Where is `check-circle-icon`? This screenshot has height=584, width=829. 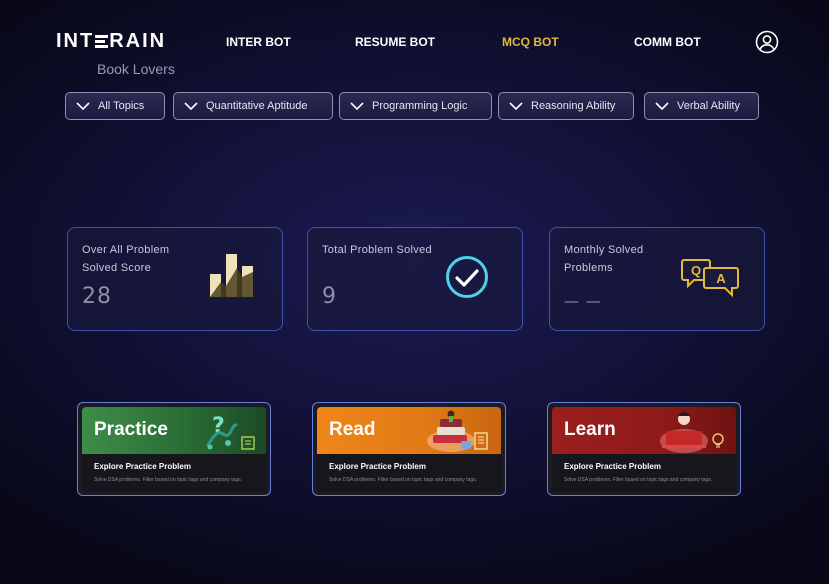 check-circle-icon is located at coordinates (467, 277).